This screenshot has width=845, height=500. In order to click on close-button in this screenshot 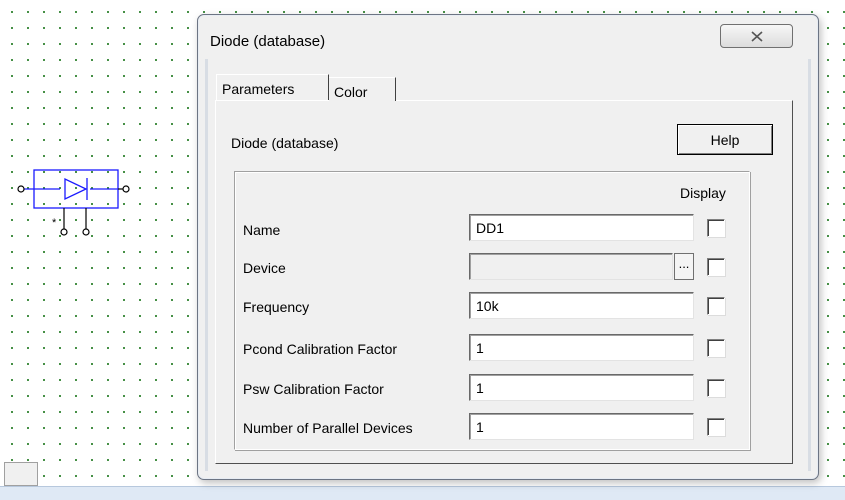, I will do `click(756, 36)`.